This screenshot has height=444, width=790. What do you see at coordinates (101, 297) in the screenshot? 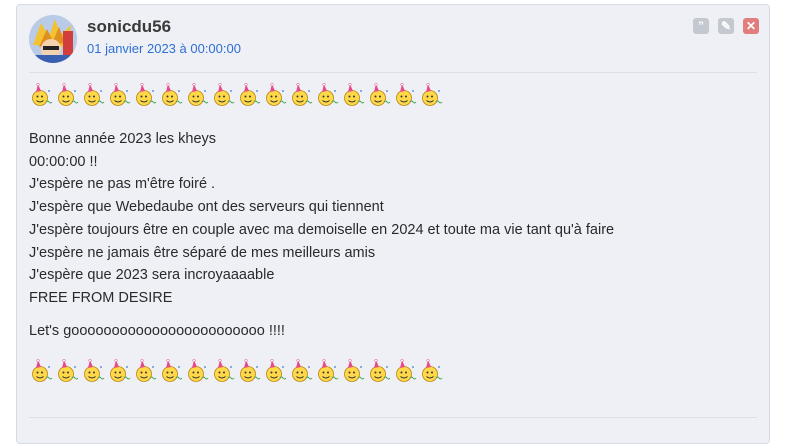
I see `text-line: FREE FROM DESIRE` at bounding box center [101, 297].